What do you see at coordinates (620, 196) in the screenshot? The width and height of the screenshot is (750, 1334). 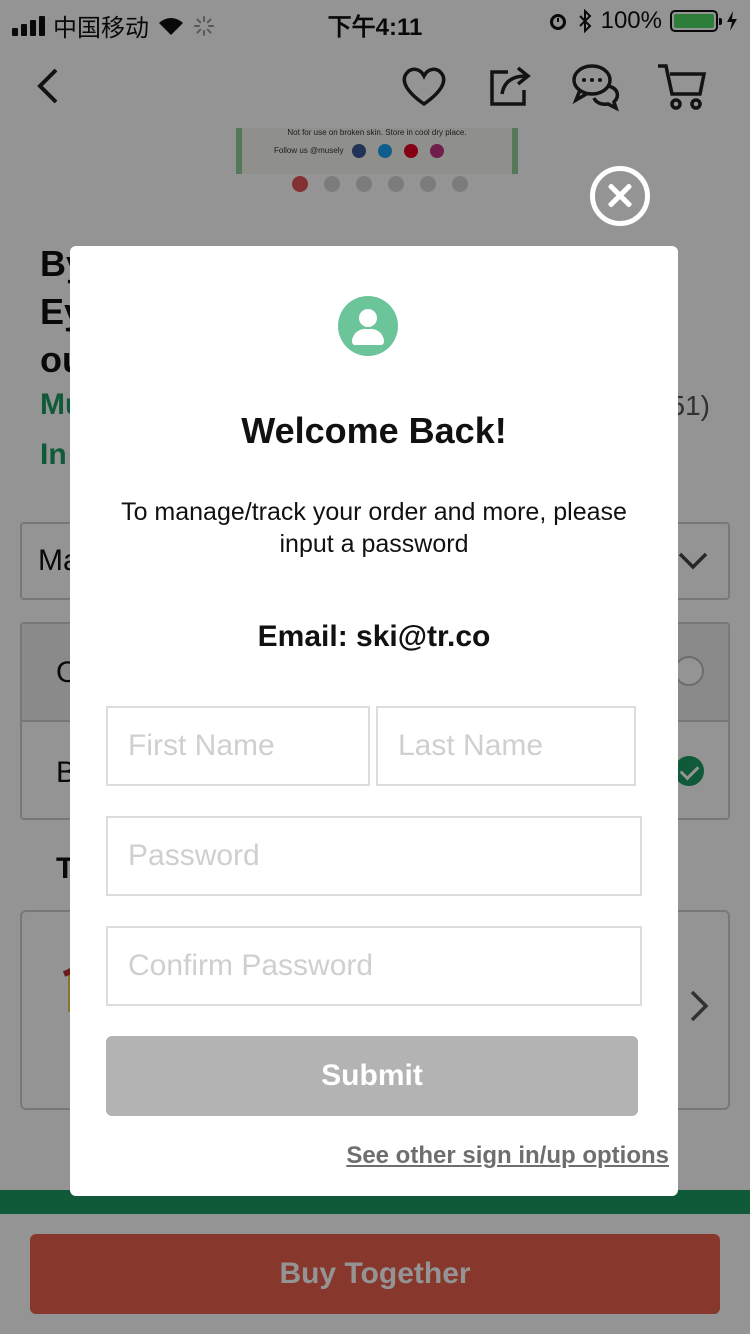 I see `close-icon` at bounding box center [620, 196].